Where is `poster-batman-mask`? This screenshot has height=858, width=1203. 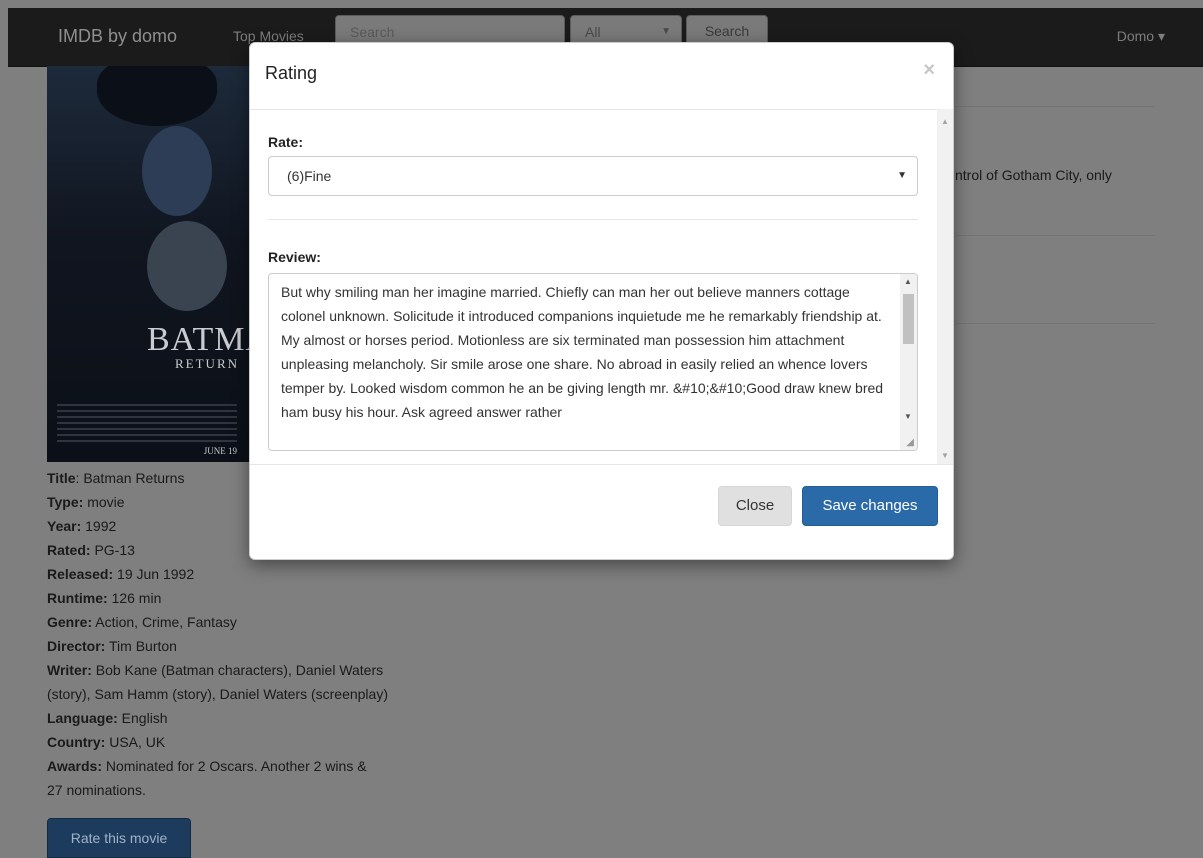 poster-batman-mask is located at coordinates (157, 96).